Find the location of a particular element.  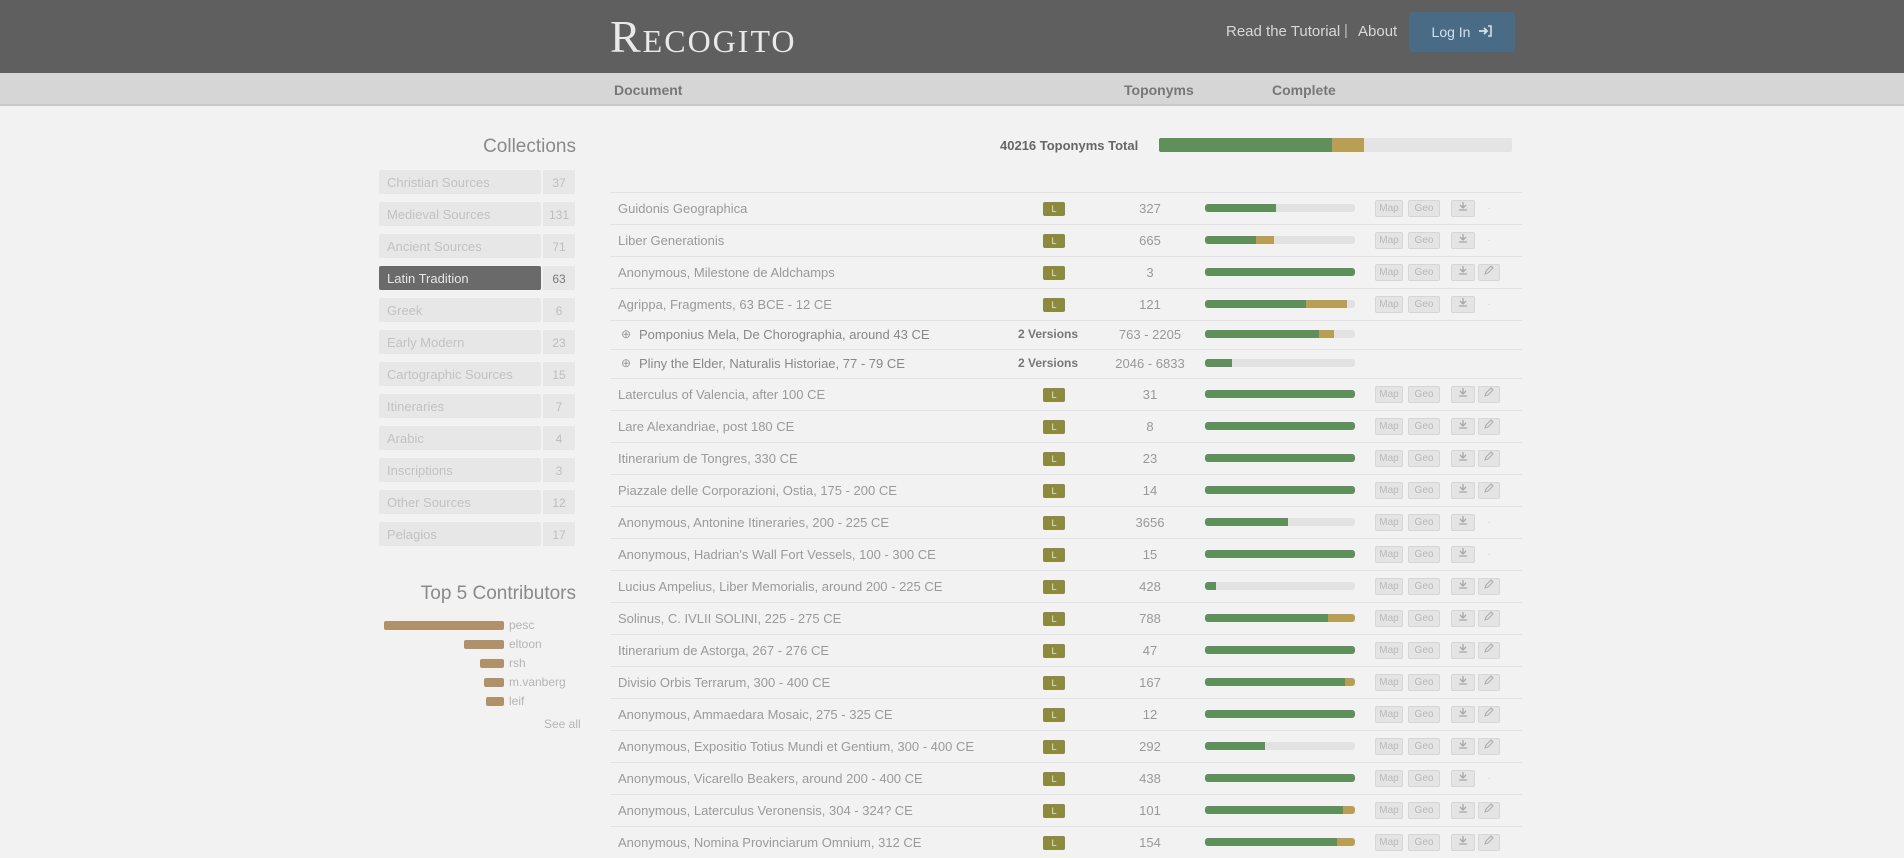

document-title: Agrippa, Fragments, 63 BCE - 12 CE is located at coordinates (725, 304).